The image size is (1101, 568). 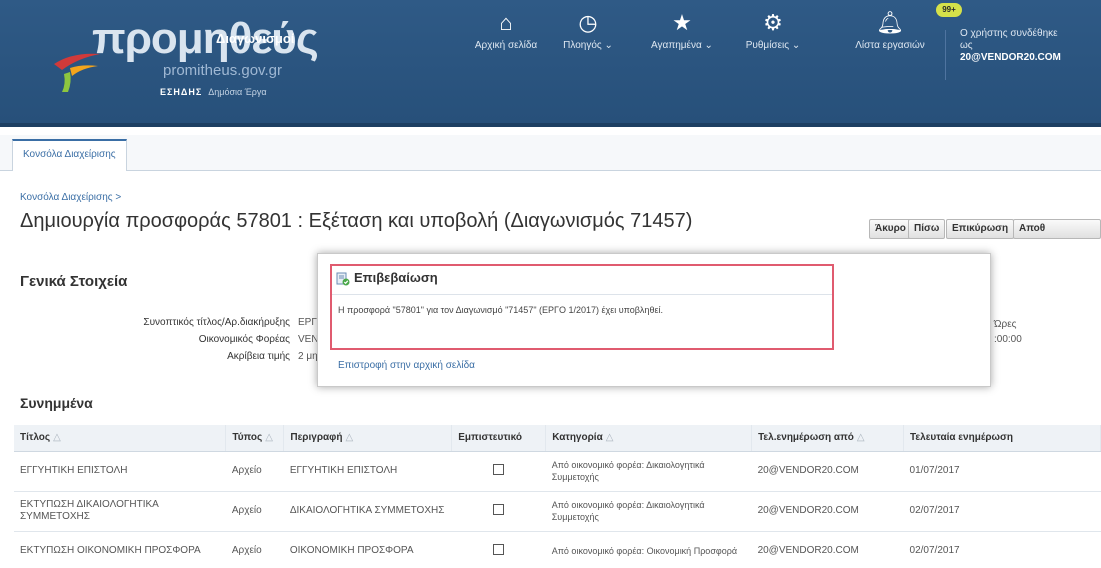 What do you see at coordinates (550, 153) in the screenshot?
I see `tab-bar: Κονσόλα Διαχείρισης` at bounding box center [550, 153].